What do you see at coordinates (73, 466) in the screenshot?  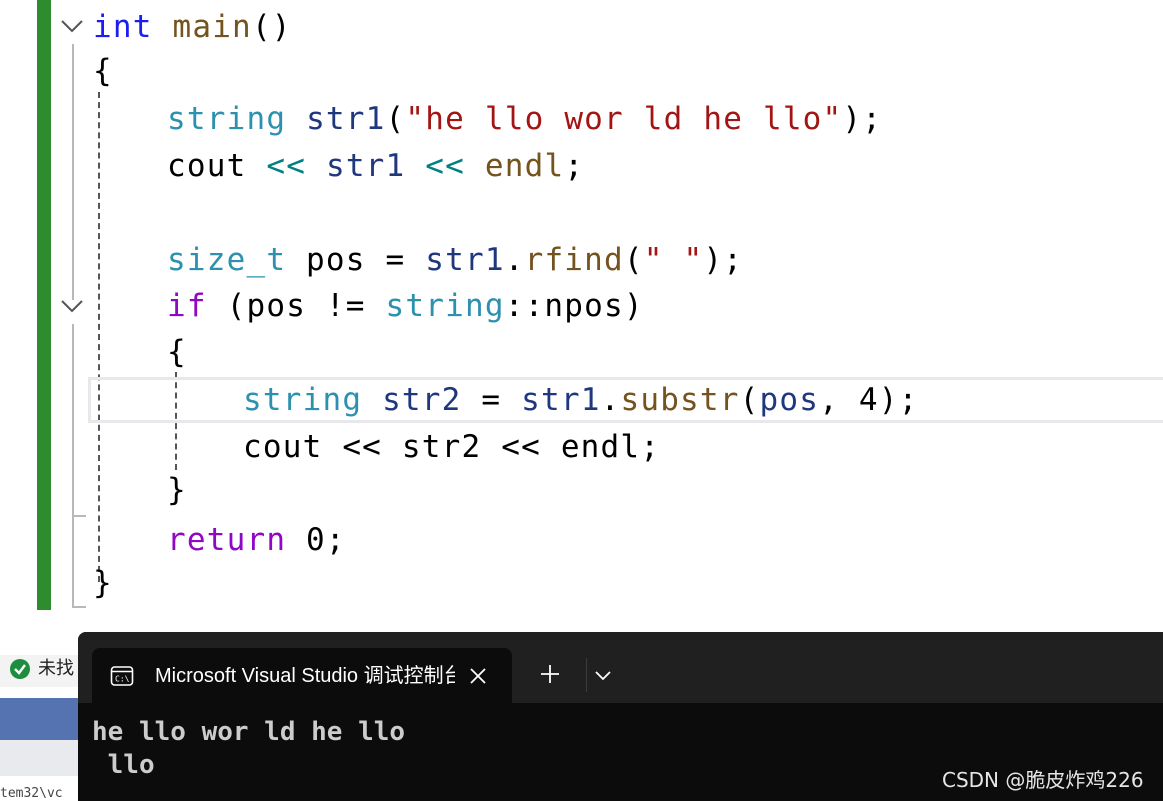 I see `fold-outline-main-lower` at bounding box center [73, 466].